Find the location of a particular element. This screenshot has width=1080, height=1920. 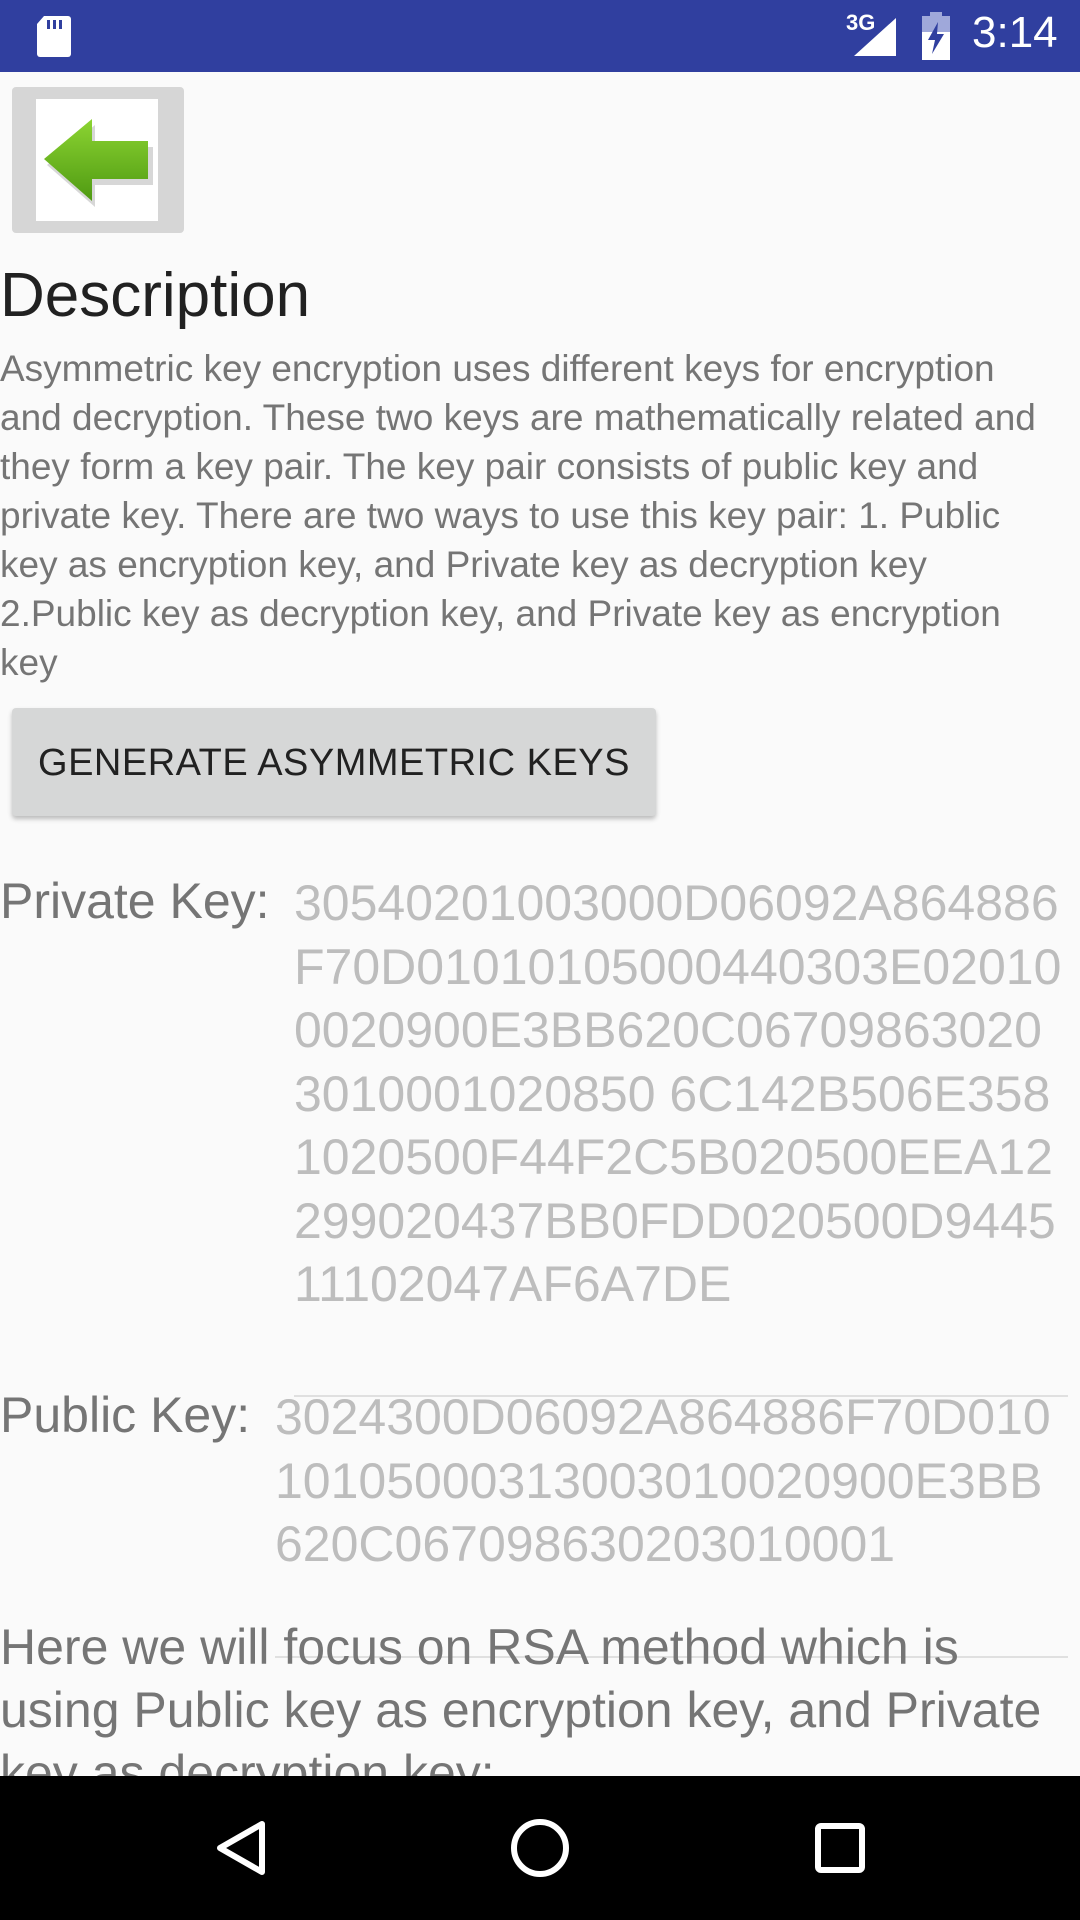

sd-card-icon is located at coordinates (54, 38).